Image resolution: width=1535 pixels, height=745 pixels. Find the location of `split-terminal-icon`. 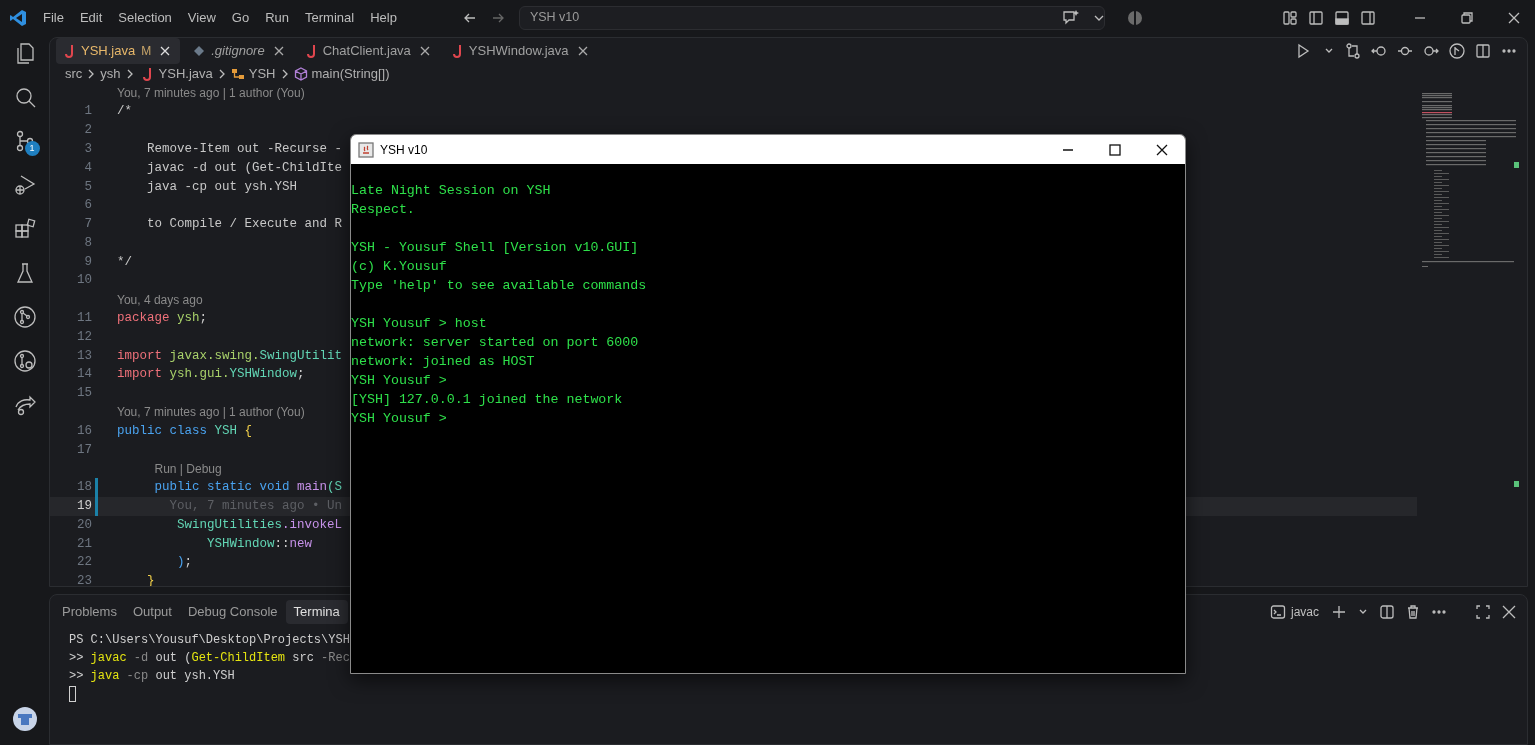

split-terminal-icon is located at coordinates (1387, 611).